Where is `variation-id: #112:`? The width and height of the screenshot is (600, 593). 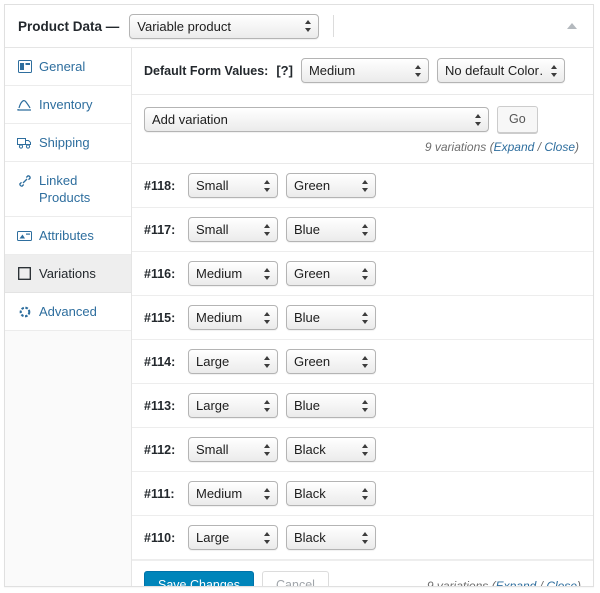
variation-id: #112: is located at coordinates (160, 449).